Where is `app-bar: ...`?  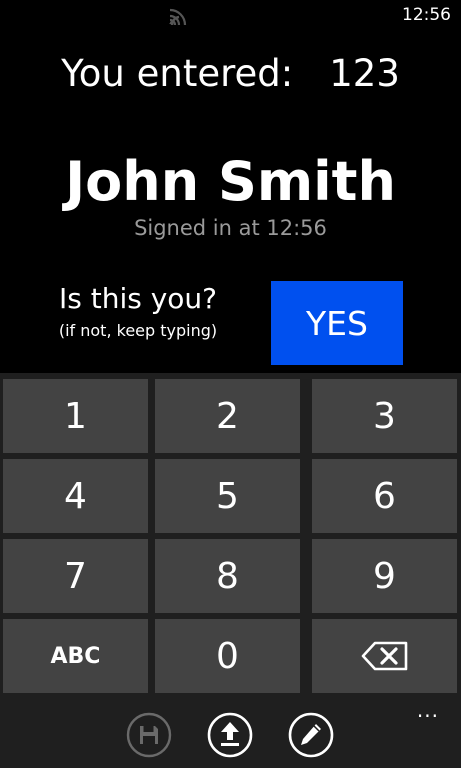
app-bar: ... is located at coordinates (230, 732).